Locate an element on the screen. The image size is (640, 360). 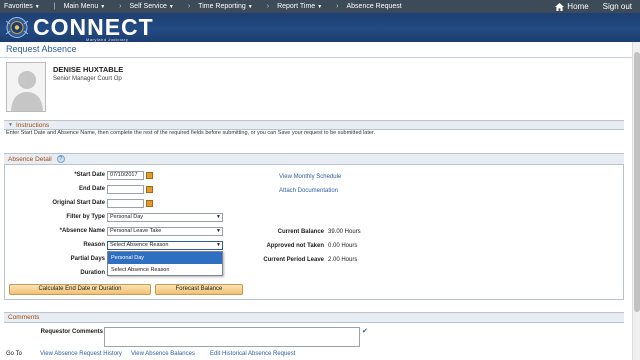
breadcrumb-report-time: Report Time ▼ is located at coordinates (302, 6).